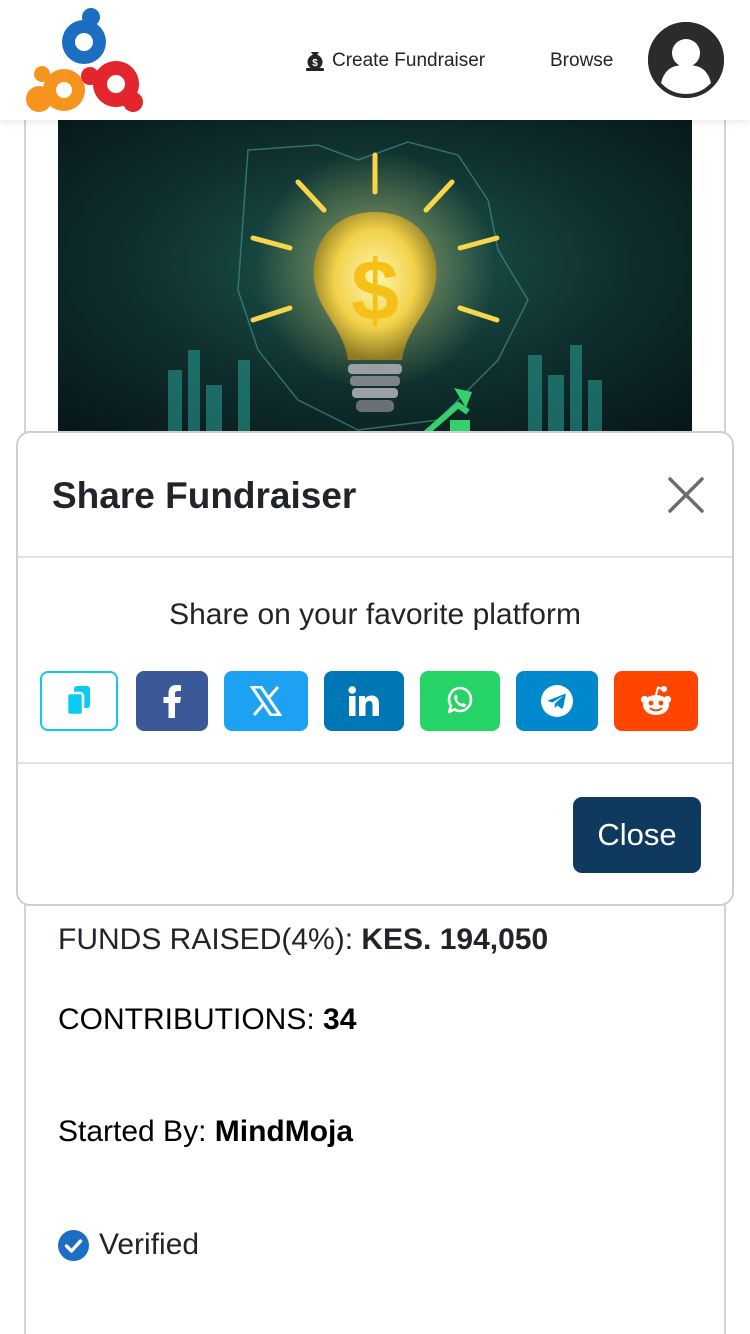 Image resolution: width=750 pixels, height=1334 pixels. Describe the element at coordinates (375, 834) in the screenshot. I see `modal-footer: Close` at that location.